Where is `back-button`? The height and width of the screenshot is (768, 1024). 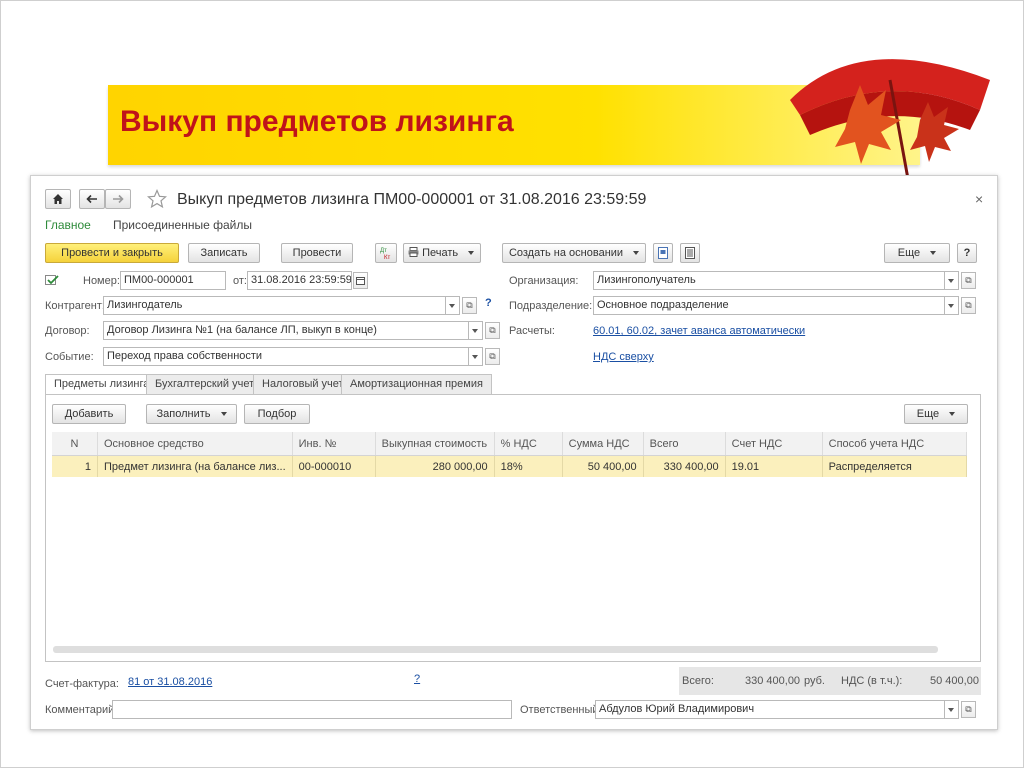
back-button is located at coordinates (92, 199).